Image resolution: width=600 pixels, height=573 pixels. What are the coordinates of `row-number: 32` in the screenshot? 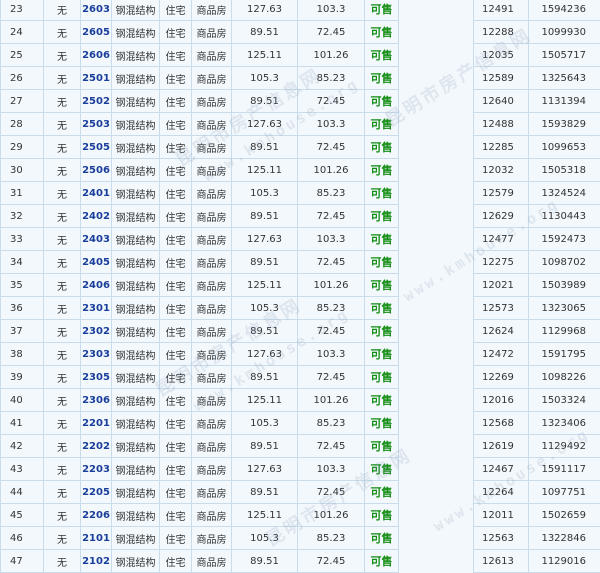 It's located at (22, 216).